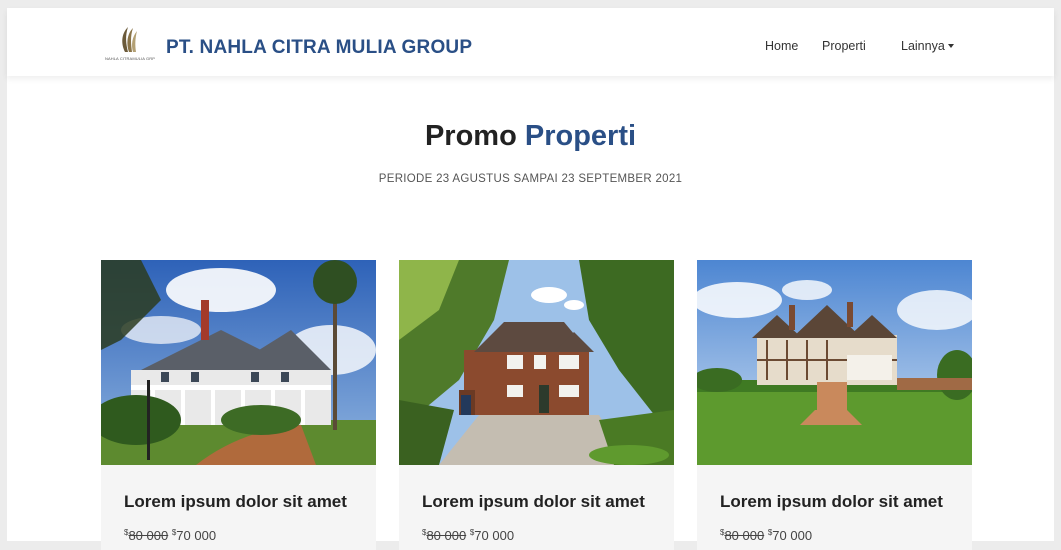 Image resolution: width=1061 pixels, height=550 pixels. I want to click on company-logo: NAHLA CITRAMULIA GRP, so click(130, 44).